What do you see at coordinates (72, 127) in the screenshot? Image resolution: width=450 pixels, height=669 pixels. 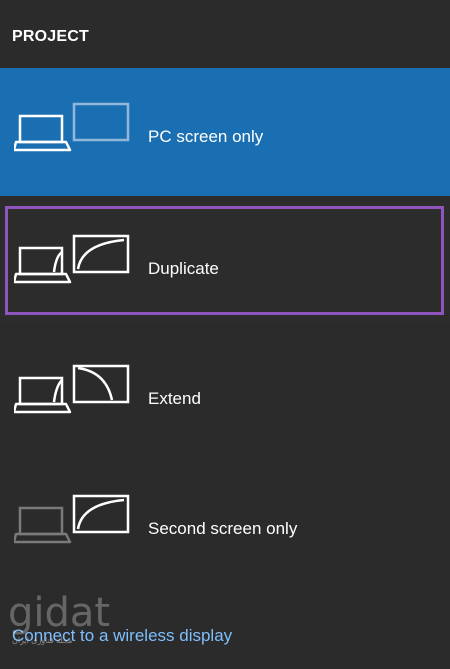 I see `pc-screen-only-icon` at bounding box center [72, 127].